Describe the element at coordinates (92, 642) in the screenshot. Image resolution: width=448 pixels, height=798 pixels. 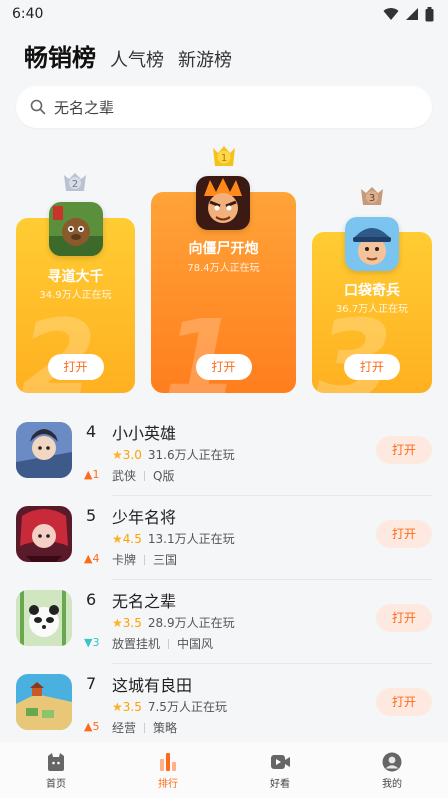
I see `rank-change: ▼3` at that location.